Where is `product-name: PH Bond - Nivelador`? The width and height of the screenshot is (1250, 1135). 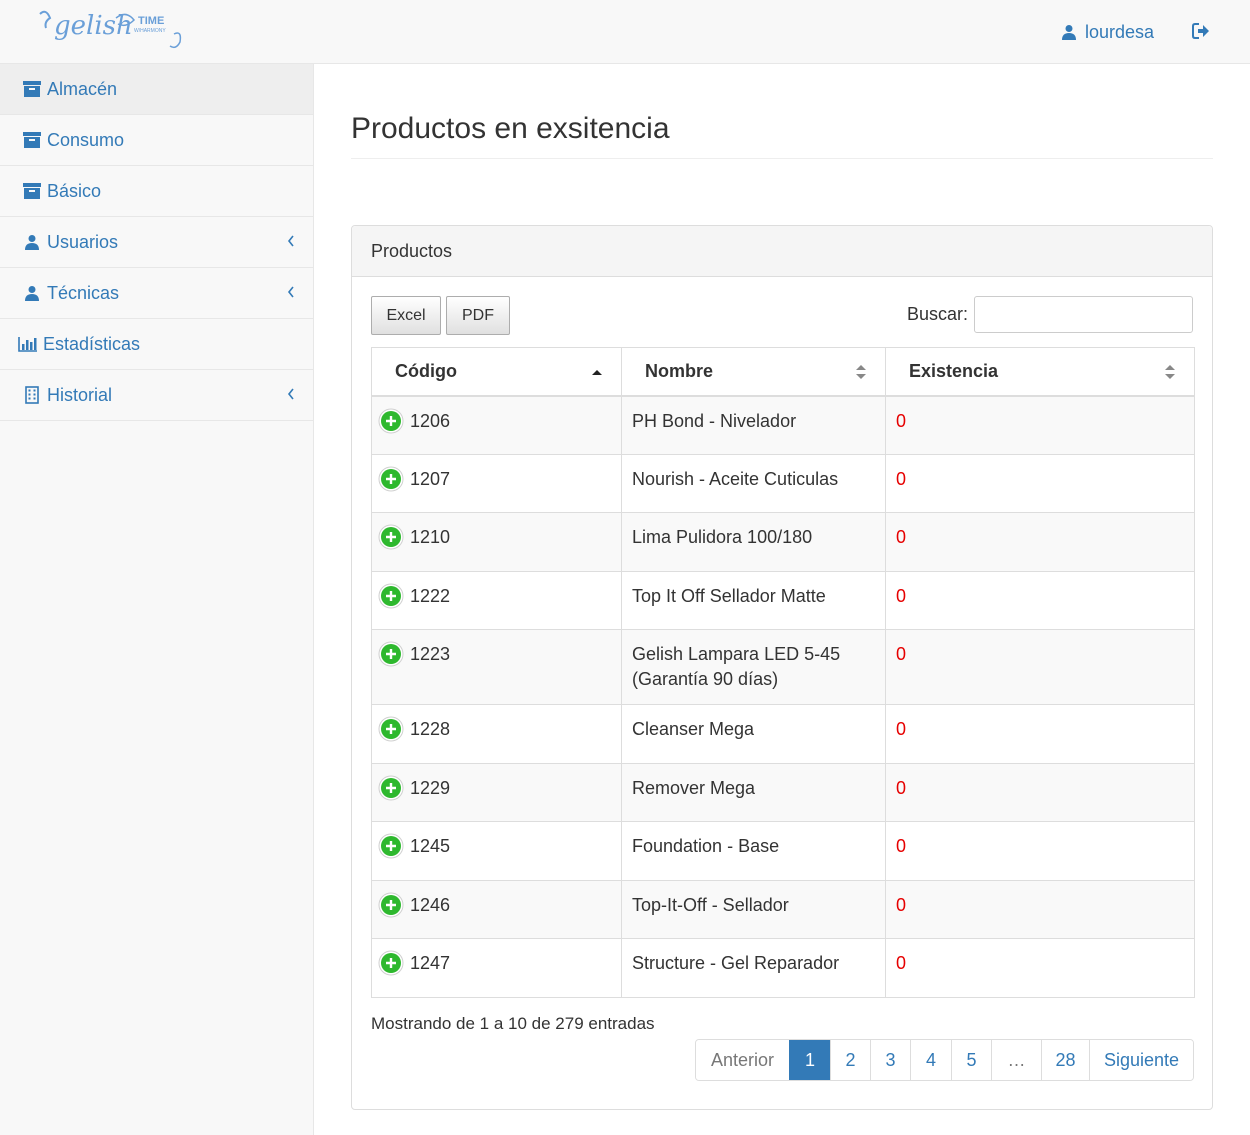
product-name: PH Bond - Nivelador is located at coordinates (753, 425).